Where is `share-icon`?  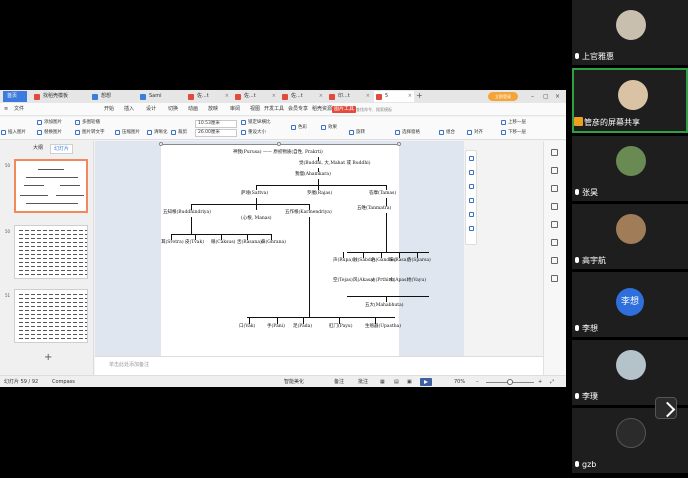 share-icon is located at coordinates (554, 260).